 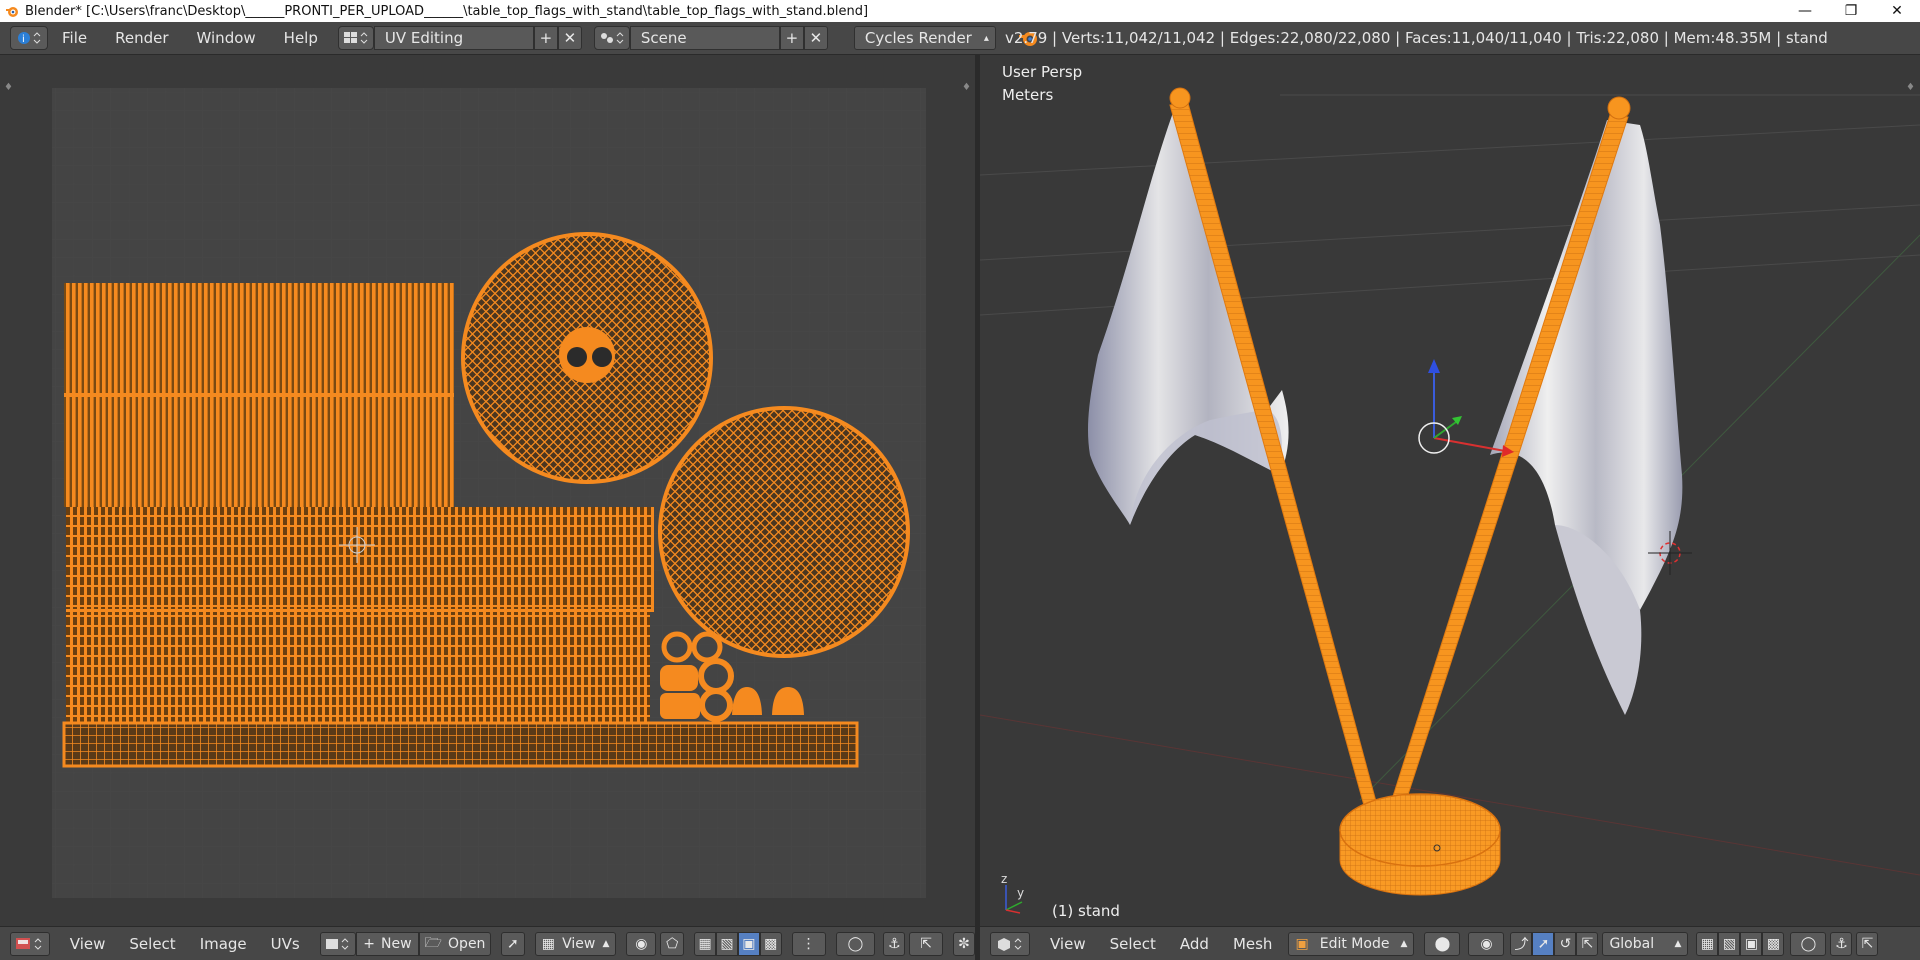 I want to click on viewport-menu-select: Select, so click(x=1133, y=944).